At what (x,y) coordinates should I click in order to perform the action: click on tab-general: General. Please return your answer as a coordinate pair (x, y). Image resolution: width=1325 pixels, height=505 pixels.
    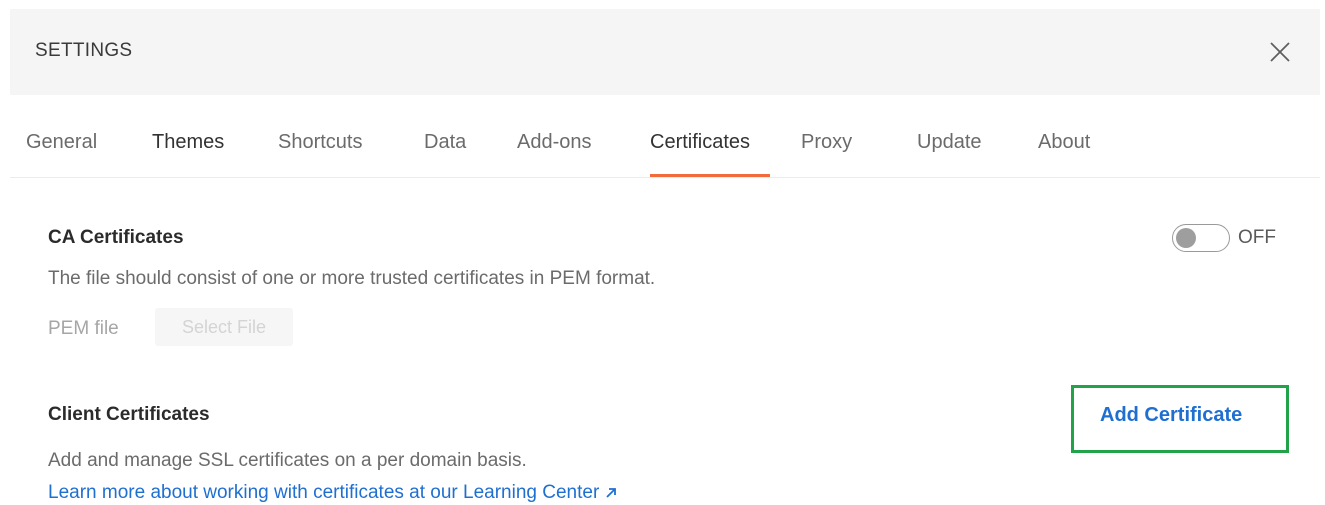
    Looking at the image, I should click on (61, 142).